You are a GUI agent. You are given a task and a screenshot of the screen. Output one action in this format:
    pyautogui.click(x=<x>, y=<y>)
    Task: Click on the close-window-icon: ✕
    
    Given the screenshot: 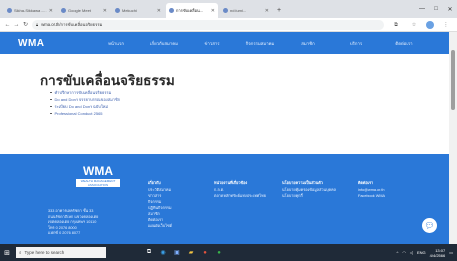 What is the action you would take?
    pyautogui.click(x=450, y=9)
    